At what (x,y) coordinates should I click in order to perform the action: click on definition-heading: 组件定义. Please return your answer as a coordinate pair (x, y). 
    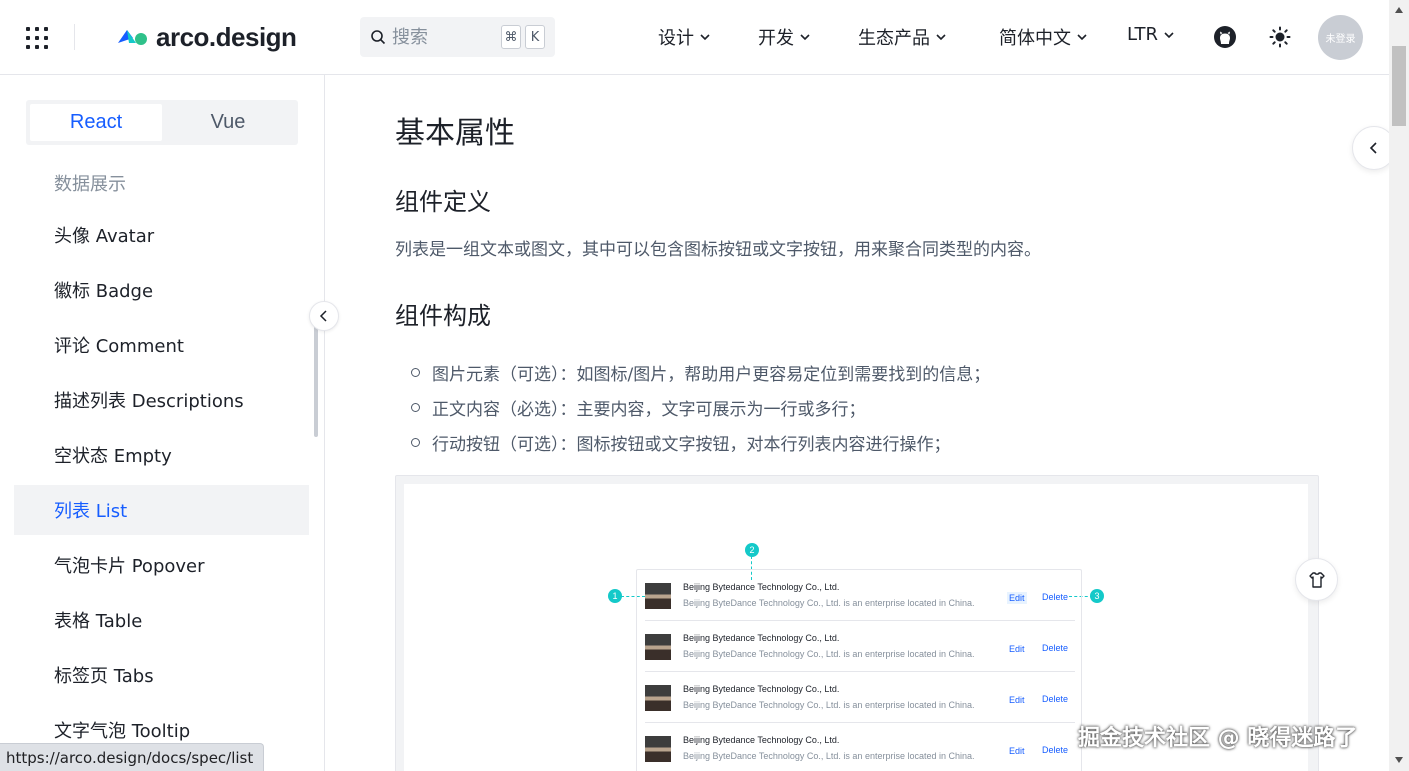
    Looking at the image, I should click on (443, 202).